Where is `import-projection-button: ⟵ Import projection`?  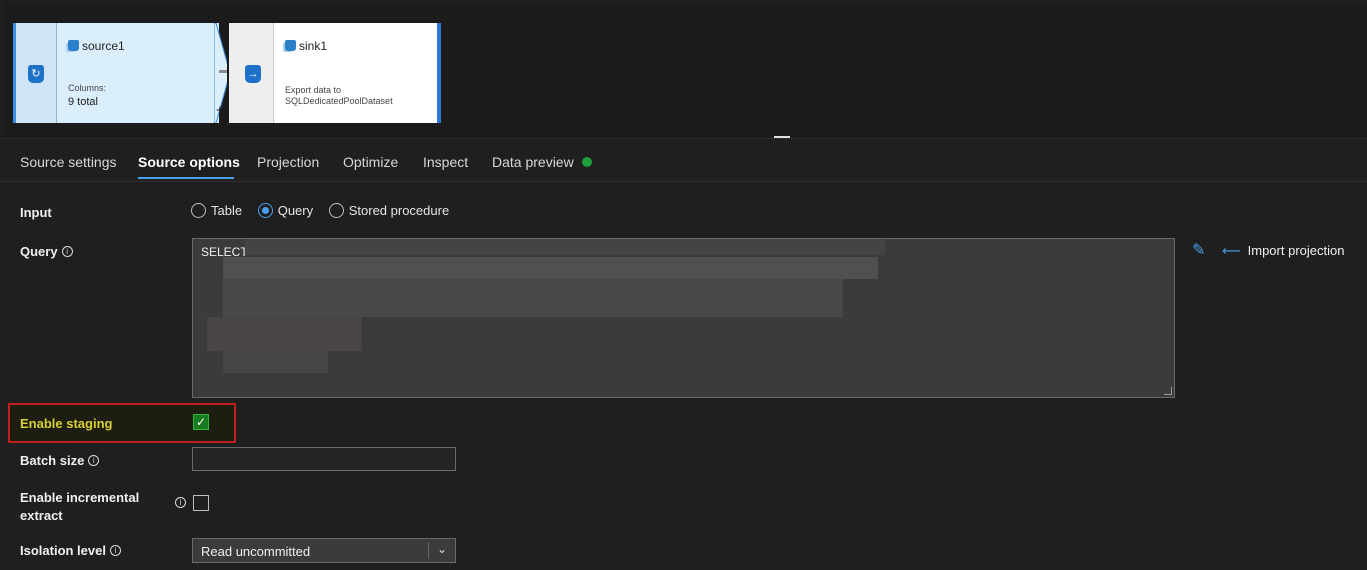
import-projection-button: ⟵ Import projection is located at coordinates (1283, 251).